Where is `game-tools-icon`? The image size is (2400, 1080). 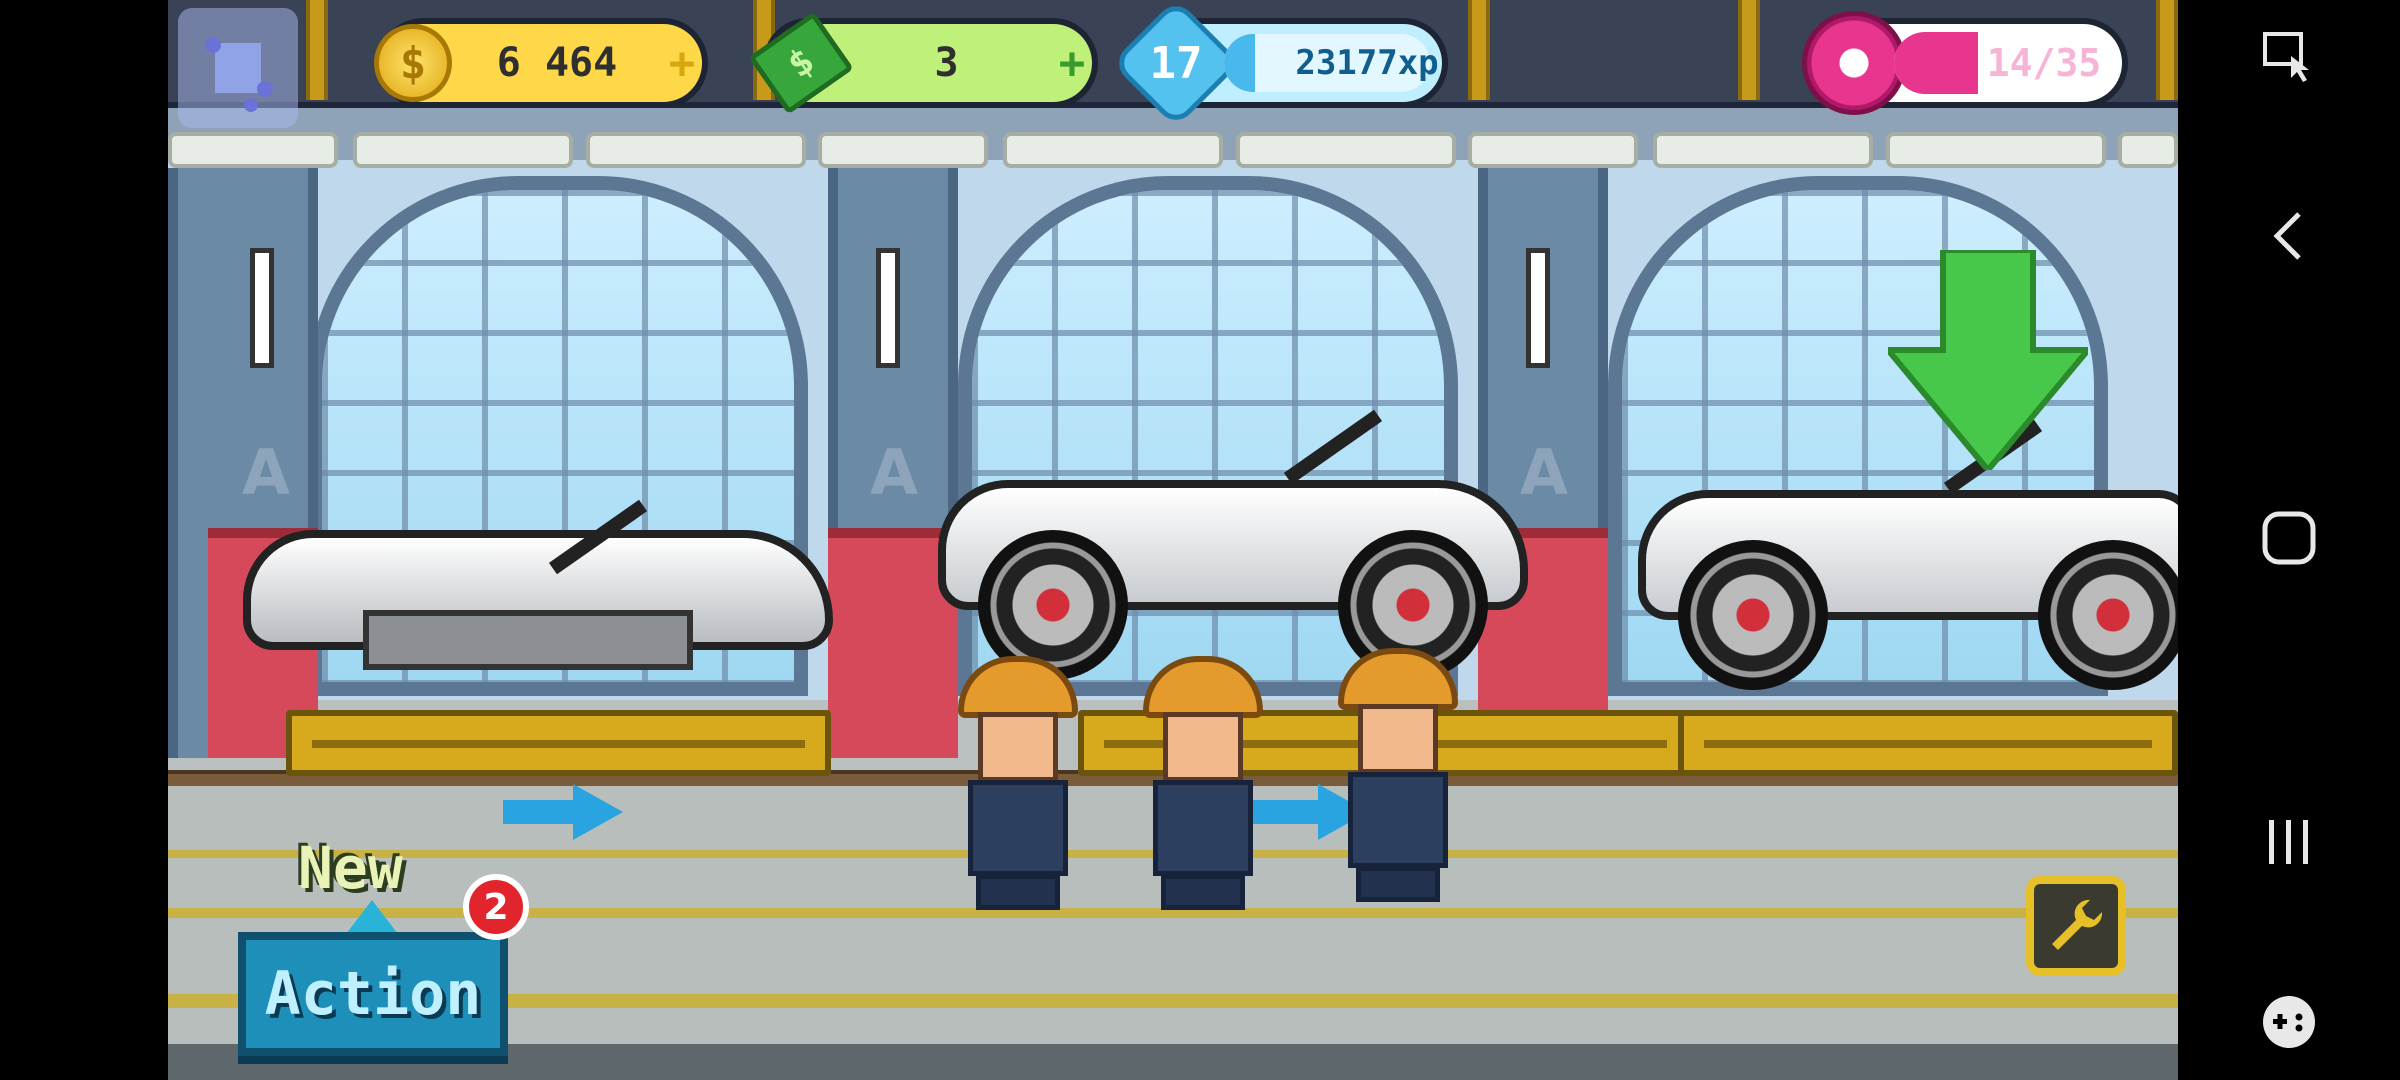 game-tools-icon is located at coordinates (2289, 1022).